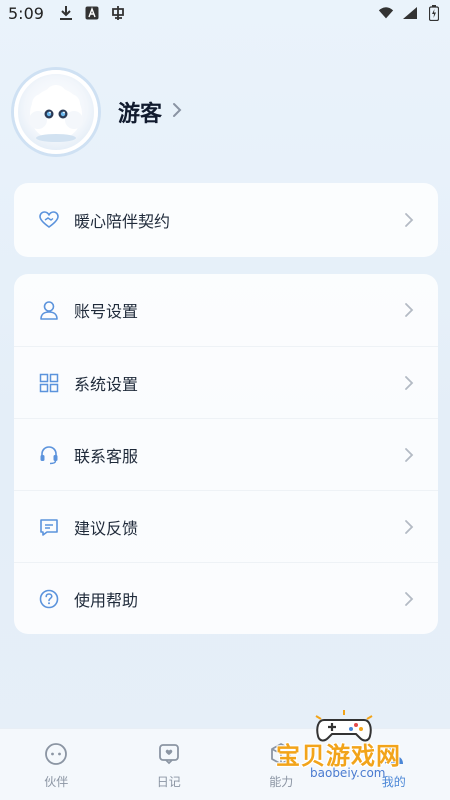  I want to click on status-system-icons, so click(410, 13).